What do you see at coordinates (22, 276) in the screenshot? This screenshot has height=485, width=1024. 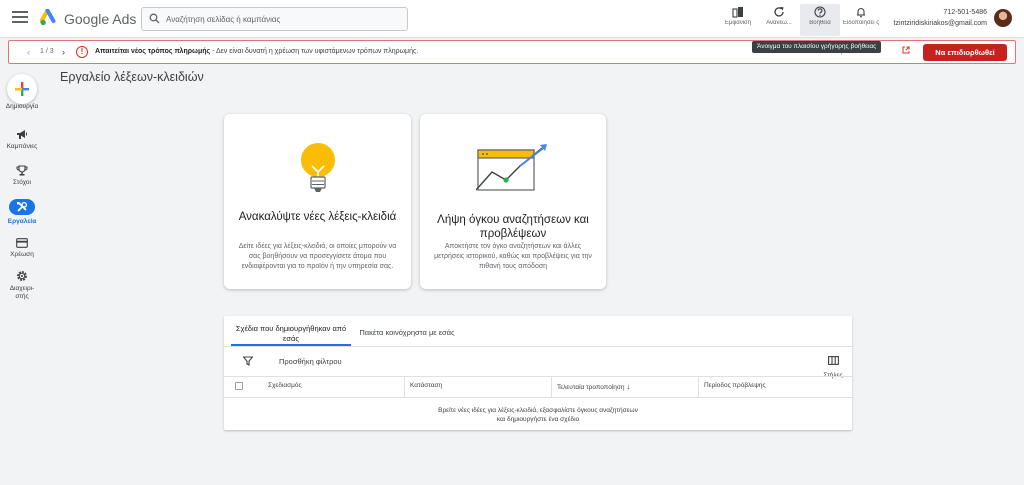 I see `settings-icon` at bounding box center [22, 276].